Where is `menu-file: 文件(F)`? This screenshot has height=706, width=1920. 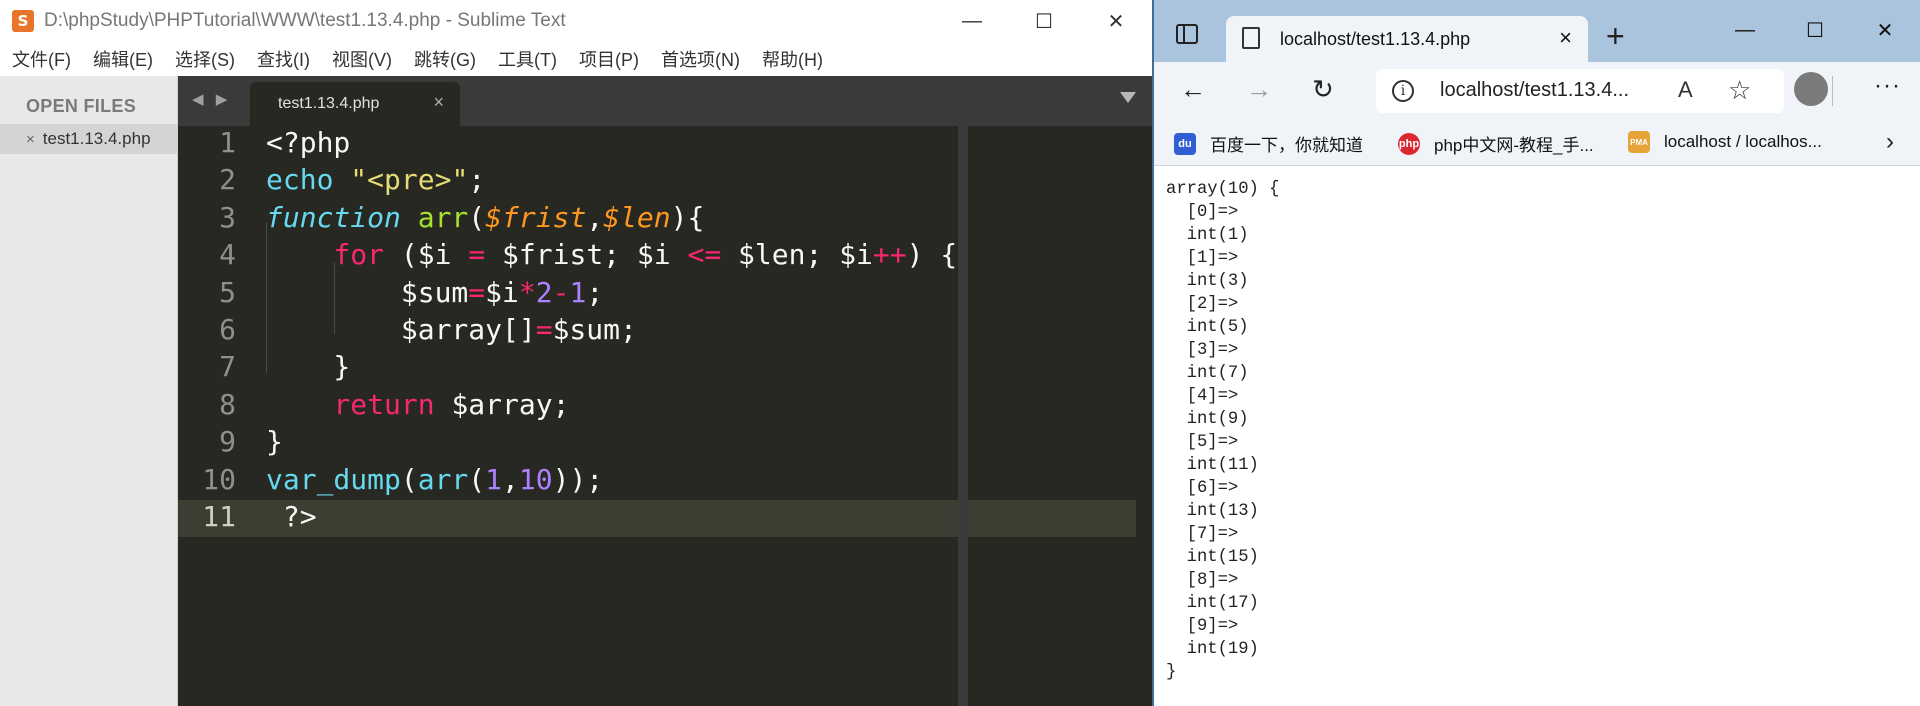 menu-file: 文件(F) is located at coordinates (41, 59).